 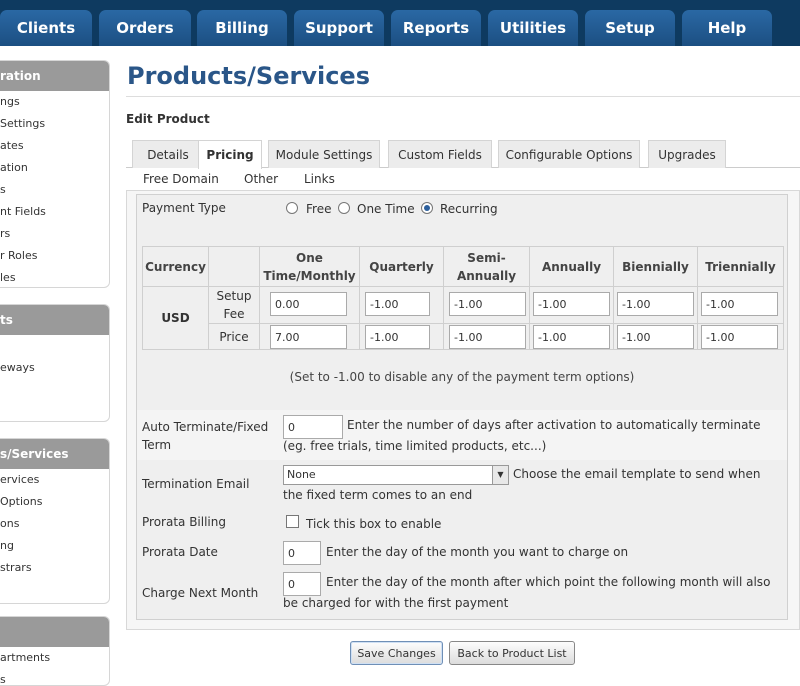 What do you see at coordinates (200, 593) in the screenshot?
I see `charge-next-month-label: Charge Next Month` at bounding box center [200, 593].